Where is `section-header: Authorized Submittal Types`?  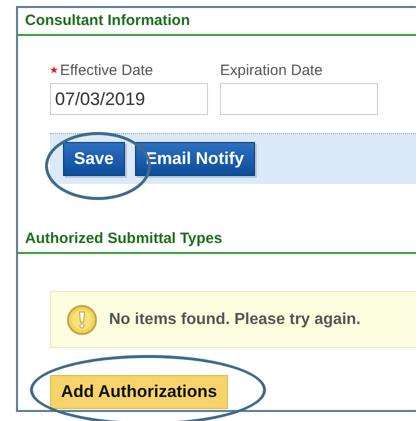 section-header: Authorized Submittal Types is located at coordinates (217, 240).